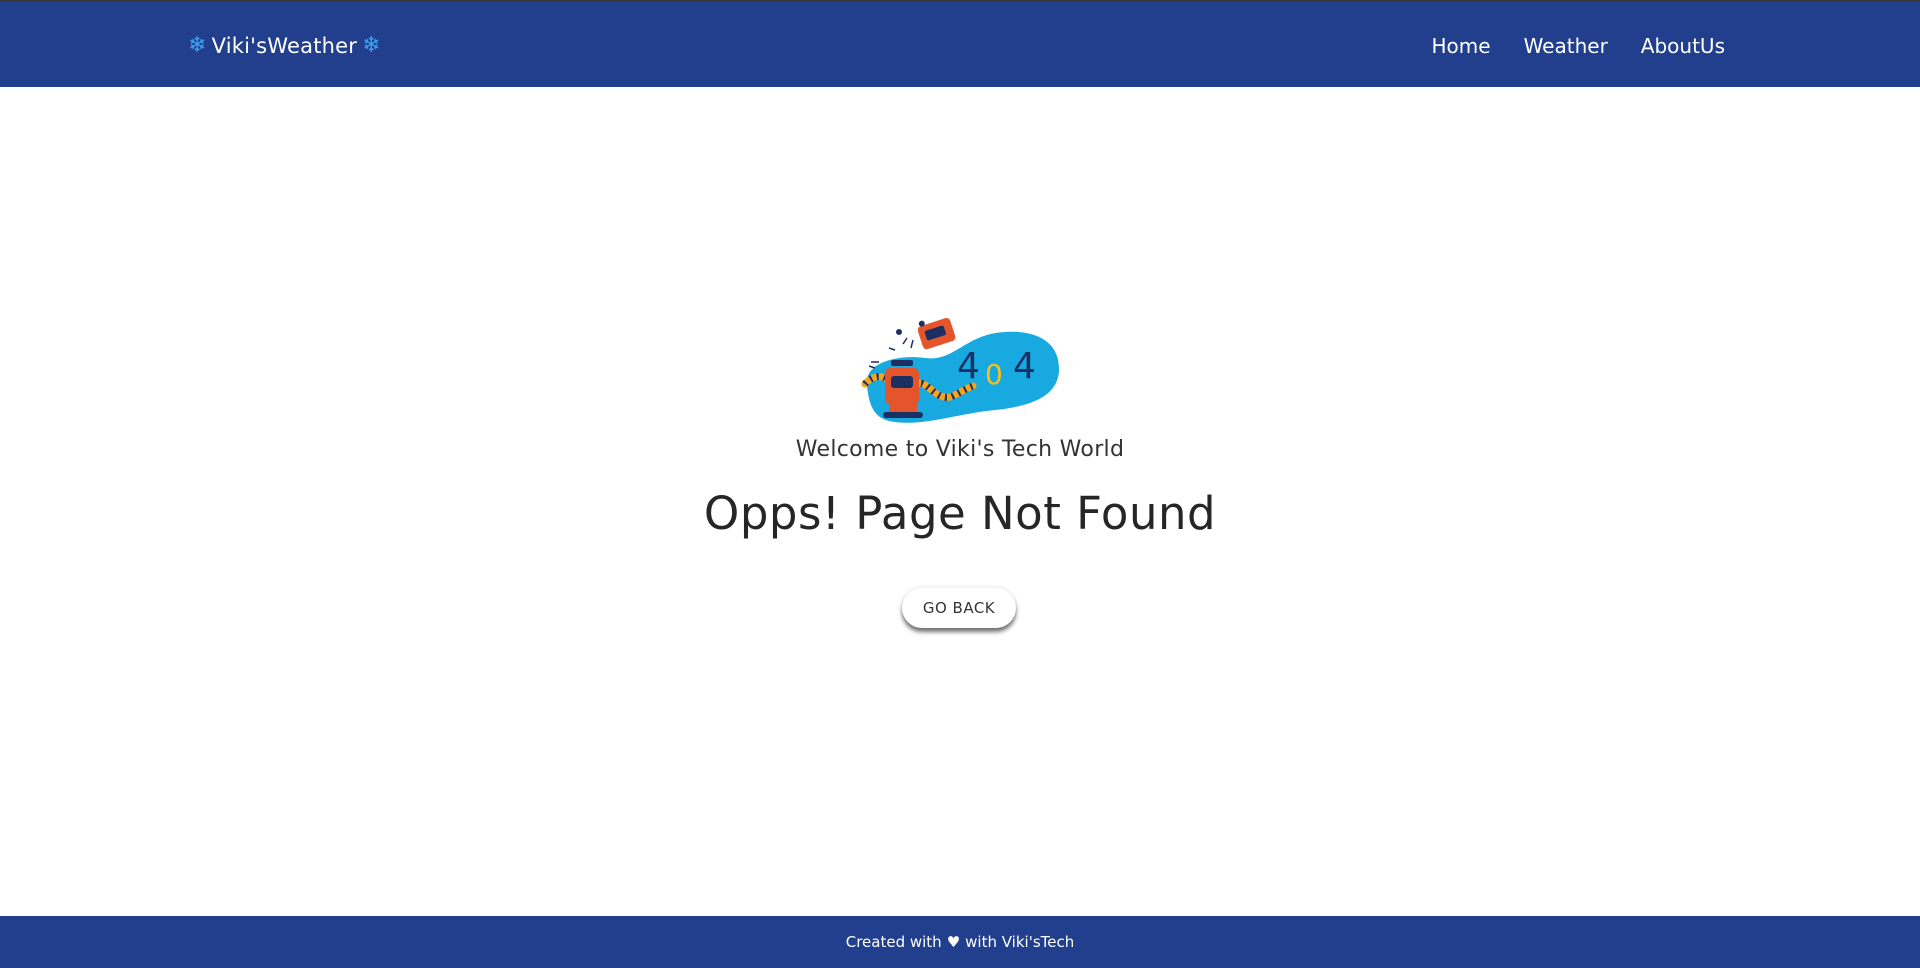 Image resolution: width=1920 pixels, height=968 pixels. Describe the element at coordinates (960, 449) in the screenshot. I see `welcome-text: Welcome to Viki's Tech World` at that location.